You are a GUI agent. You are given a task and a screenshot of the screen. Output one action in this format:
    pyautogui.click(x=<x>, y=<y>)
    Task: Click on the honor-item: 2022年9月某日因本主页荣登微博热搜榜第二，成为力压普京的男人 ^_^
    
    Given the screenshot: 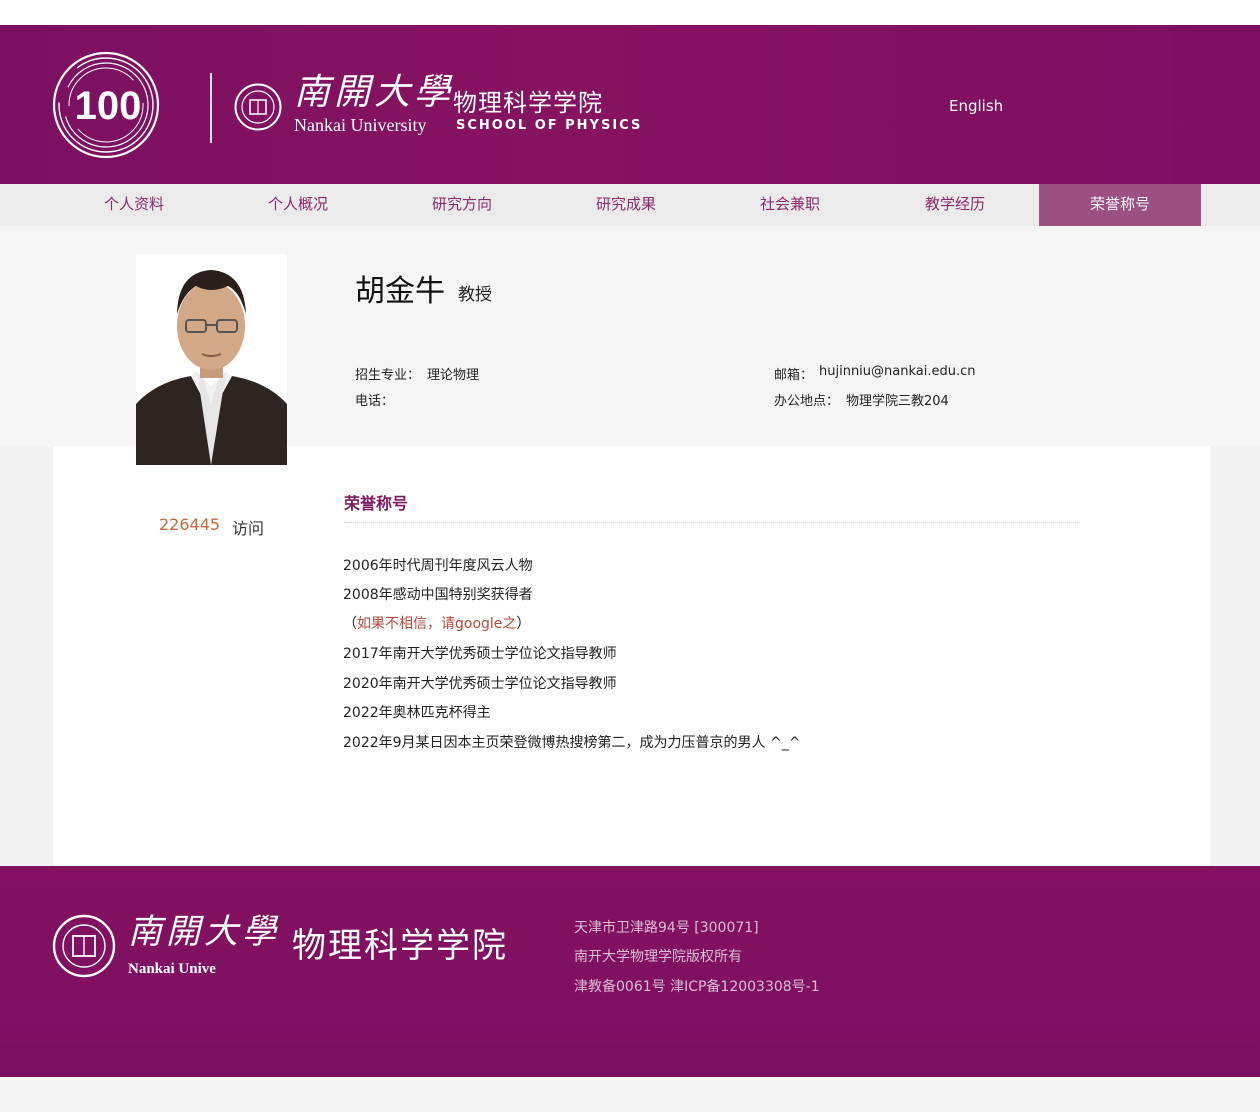 What is the action you would take?
    pyautogui.click(x=572, y=743)
    